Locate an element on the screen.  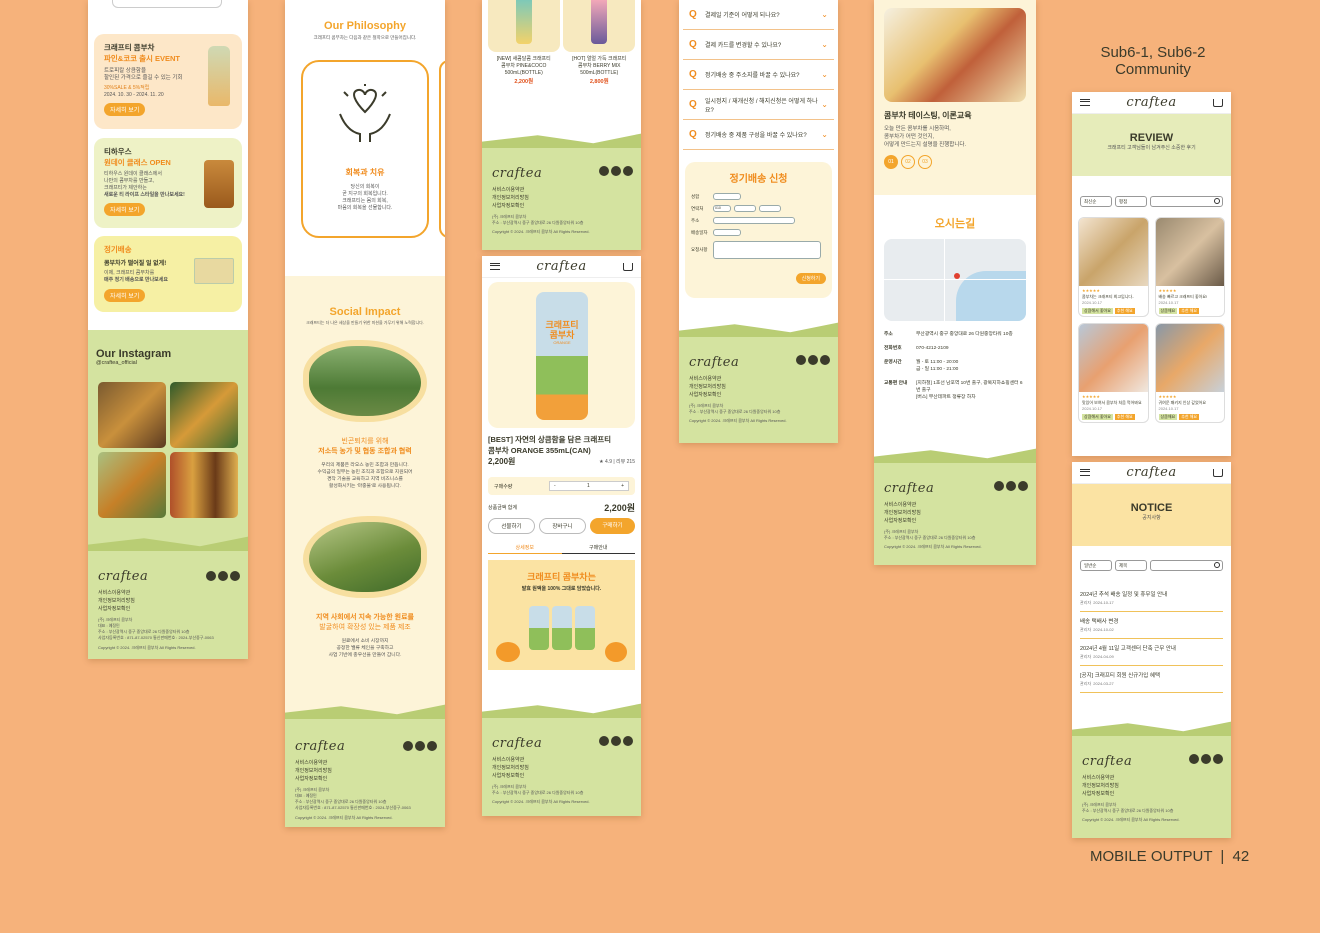
sort-select: 일반순 is located at coordinates (1096, 565).